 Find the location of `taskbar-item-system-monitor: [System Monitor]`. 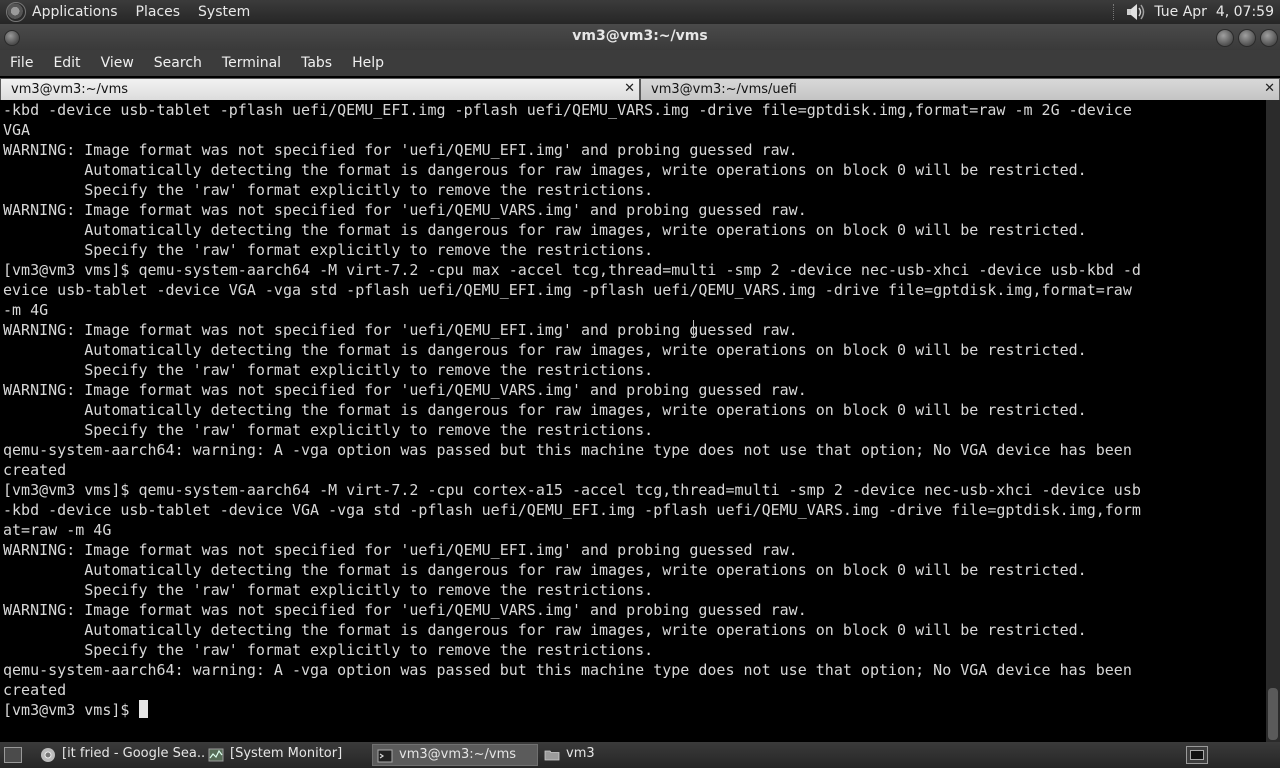

taskbar-item-system-monitor: [System Monitor] is located at coordinates (287, 755).